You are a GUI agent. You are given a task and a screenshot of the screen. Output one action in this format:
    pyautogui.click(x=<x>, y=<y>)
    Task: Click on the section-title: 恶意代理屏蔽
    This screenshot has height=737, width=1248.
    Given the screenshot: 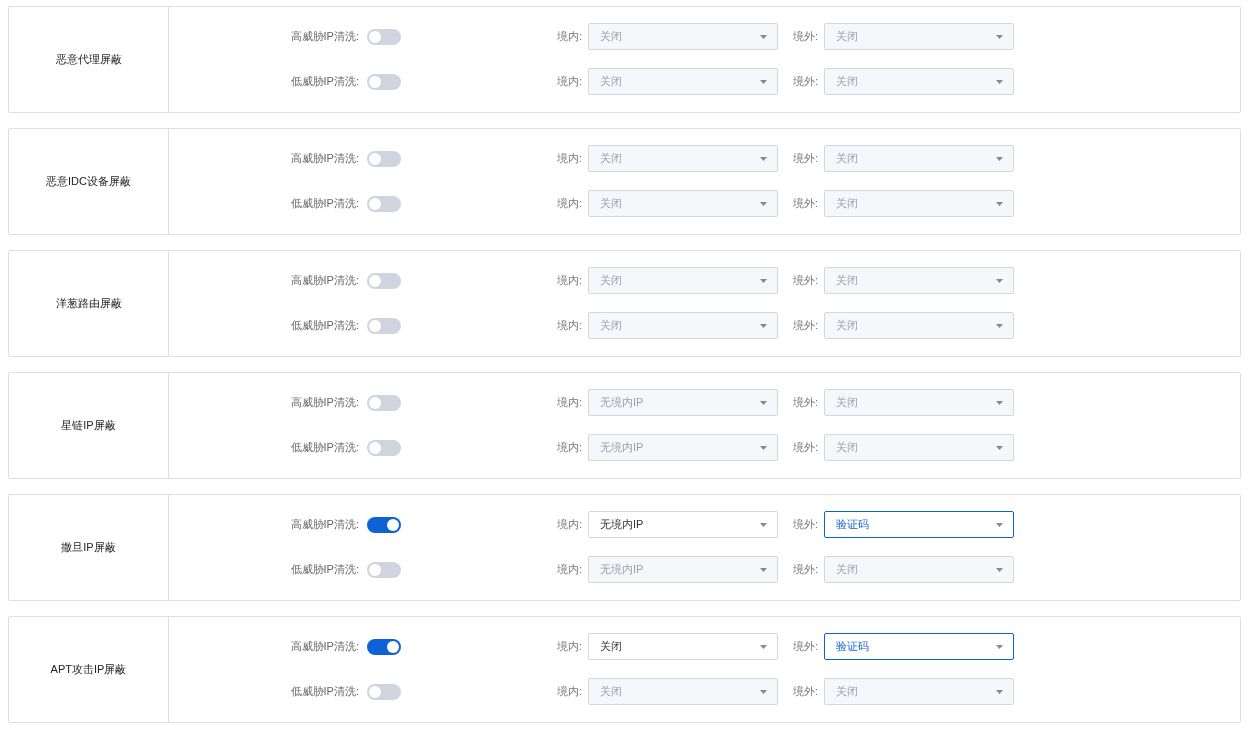 What is the action you would take?
    pyautogui.click(x=89, y=59)
    